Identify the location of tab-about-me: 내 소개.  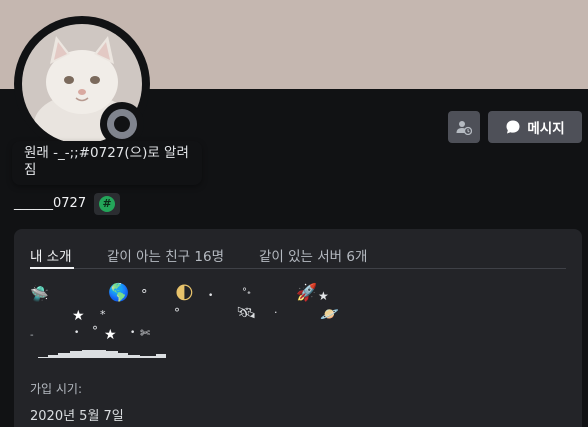
(51, 255).